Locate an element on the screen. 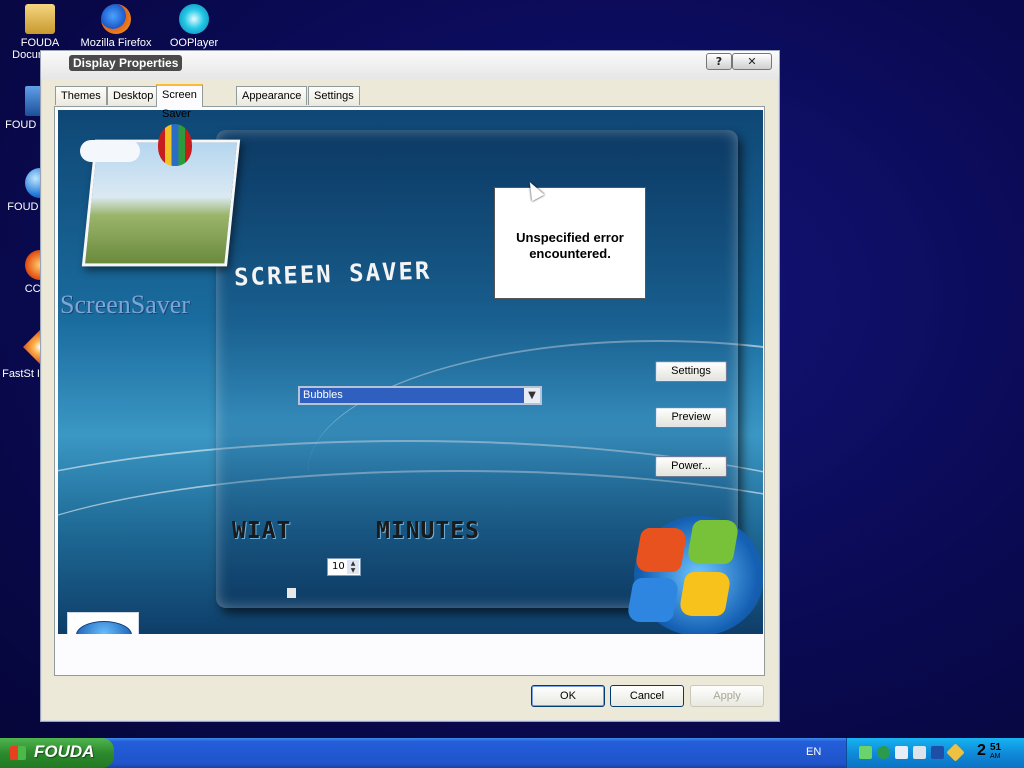  spin-down-icon: ▼ is located at coordinates (353, 570).